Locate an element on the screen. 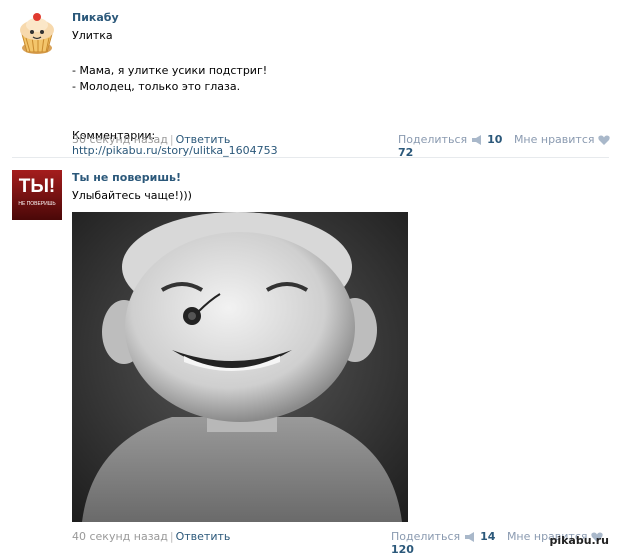 The image size is (617, 556). avatar-logo: ТЫ! НЕ ПОВЕРИШЬ is located at coordinates (37, 195).